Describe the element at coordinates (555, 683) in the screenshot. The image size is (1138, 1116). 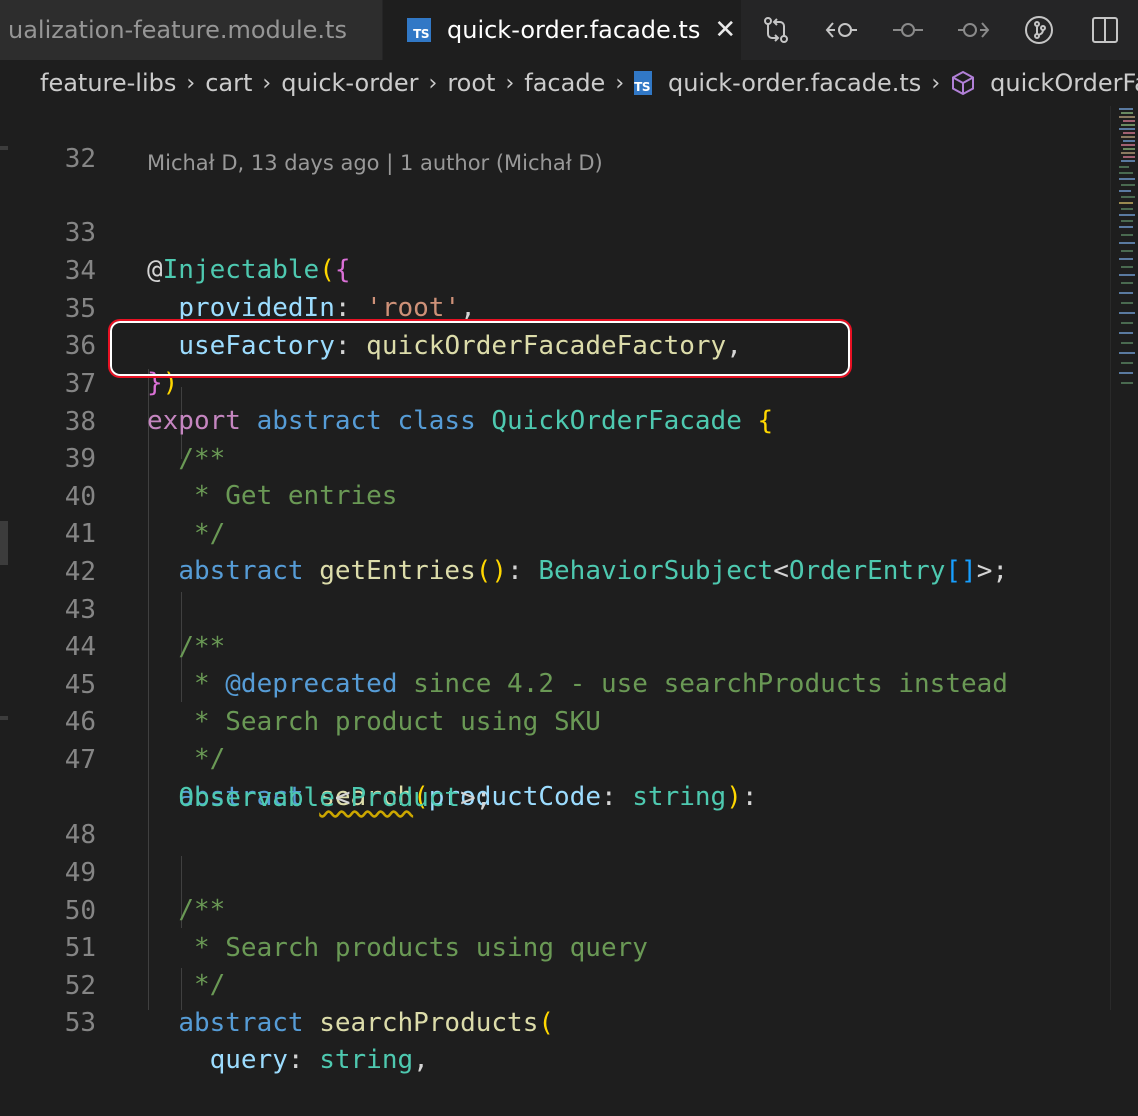
I see `code-line-45: 45 * Search product using SKU` at that location.